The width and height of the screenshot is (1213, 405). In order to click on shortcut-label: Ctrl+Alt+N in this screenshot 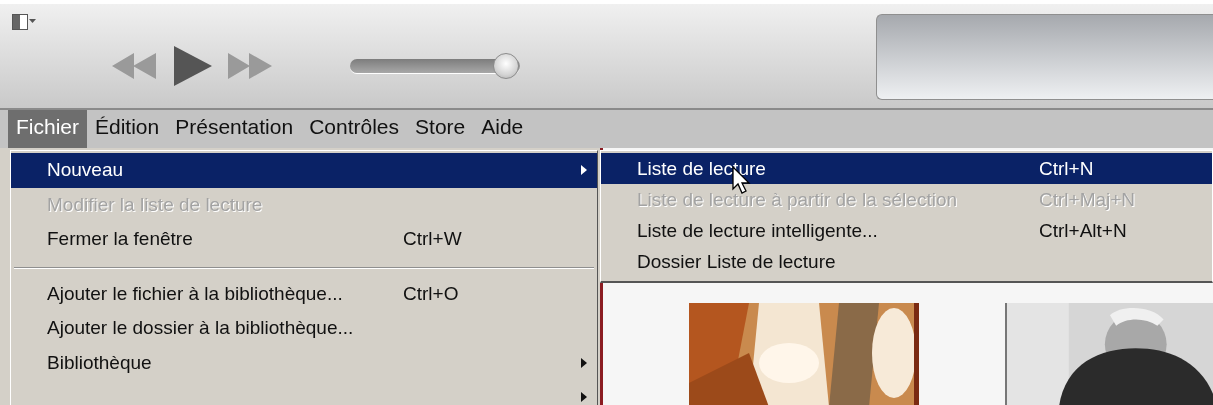, I will do `click(1083, 230)`.